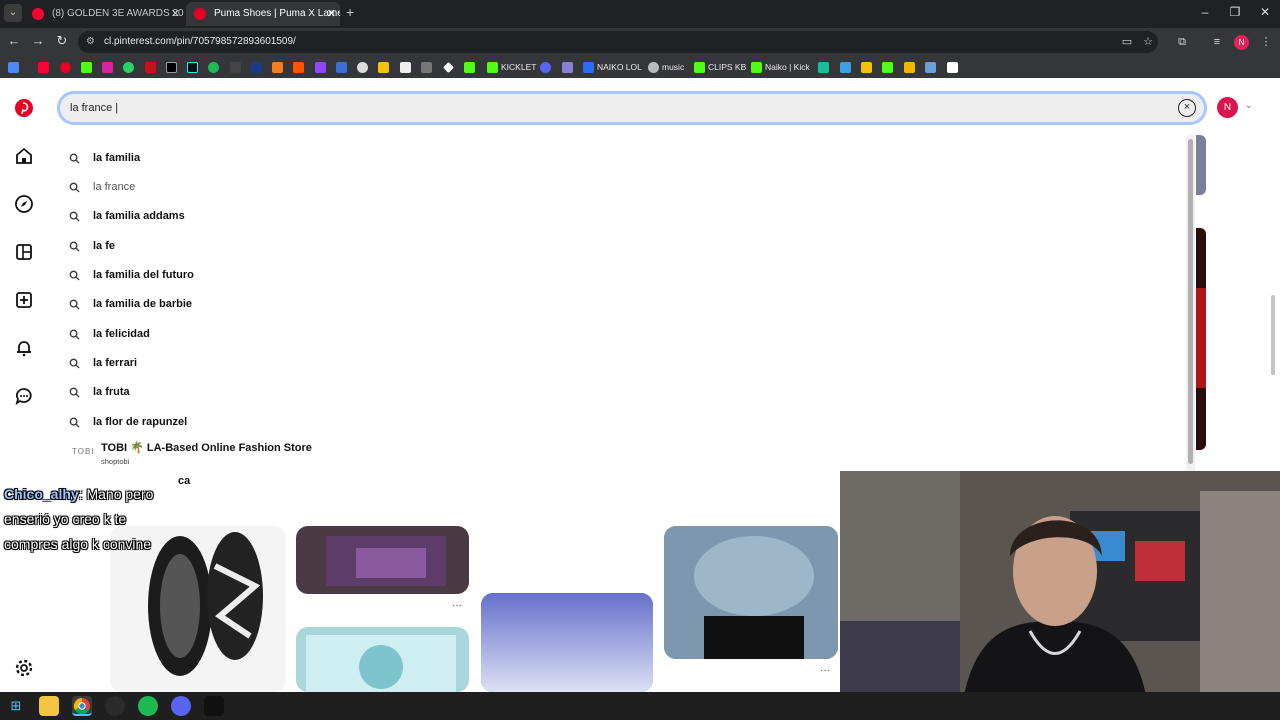 The width and height of the screenshot is (1280, 721). Describe the element at coordinates (115, 706) in the screenshot. I see `obs-icon` at that location.